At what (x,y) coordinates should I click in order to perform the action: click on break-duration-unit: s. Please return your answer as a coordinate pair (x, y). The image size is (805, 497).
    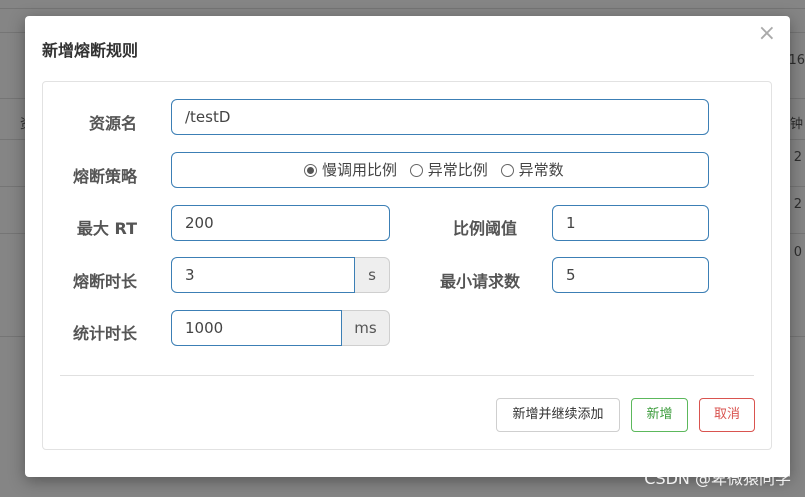
    Looking at the image, I should click on (372, 275).